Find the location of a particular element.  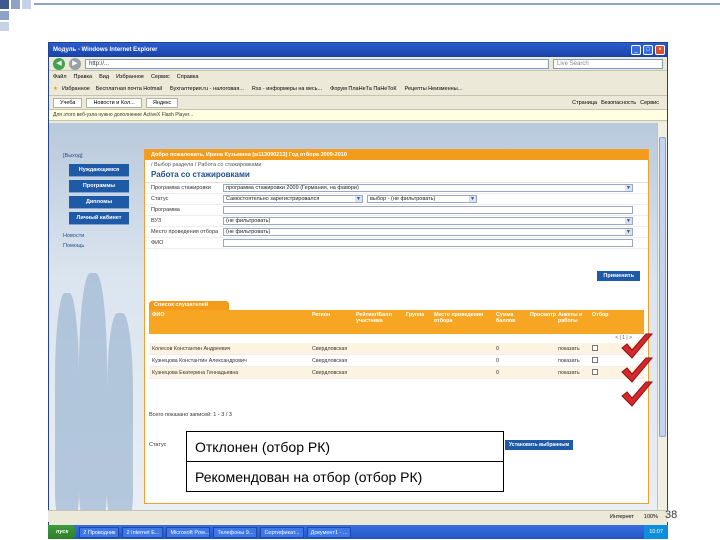

red-checkmark-icon is located at coordinates (637, 394).